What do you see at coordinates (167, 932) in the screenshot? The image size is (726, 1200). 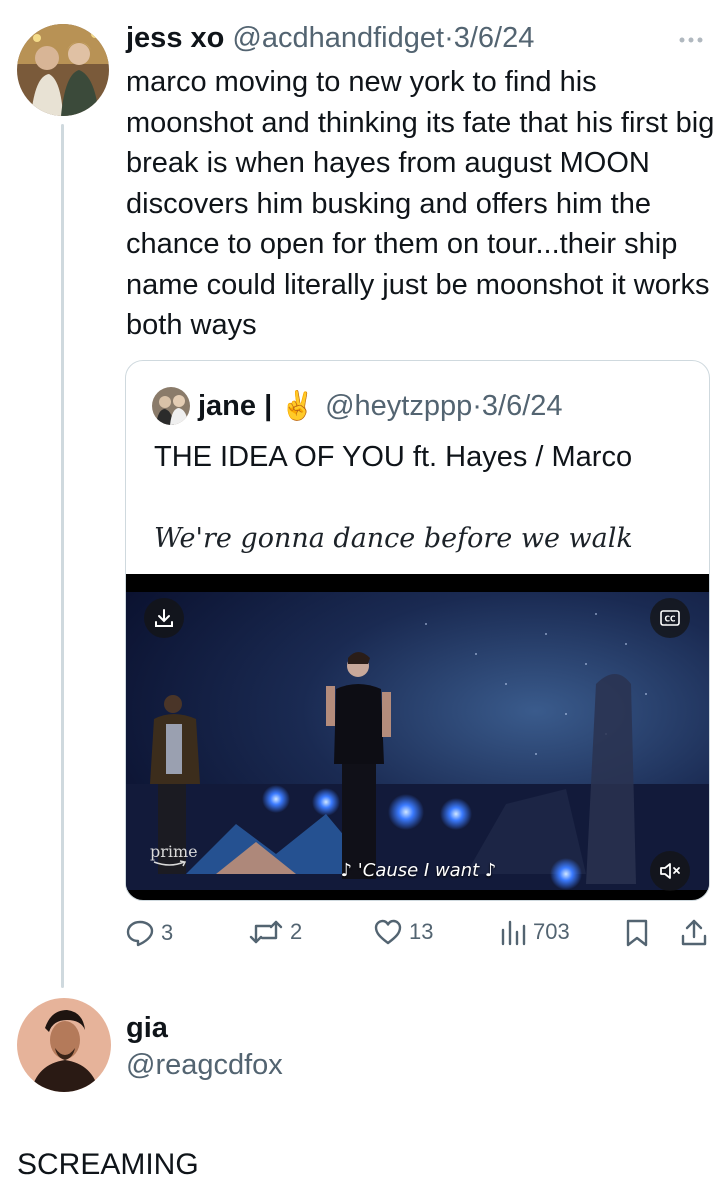 I see `reply-count: 3` at bounding box center [167, 932].